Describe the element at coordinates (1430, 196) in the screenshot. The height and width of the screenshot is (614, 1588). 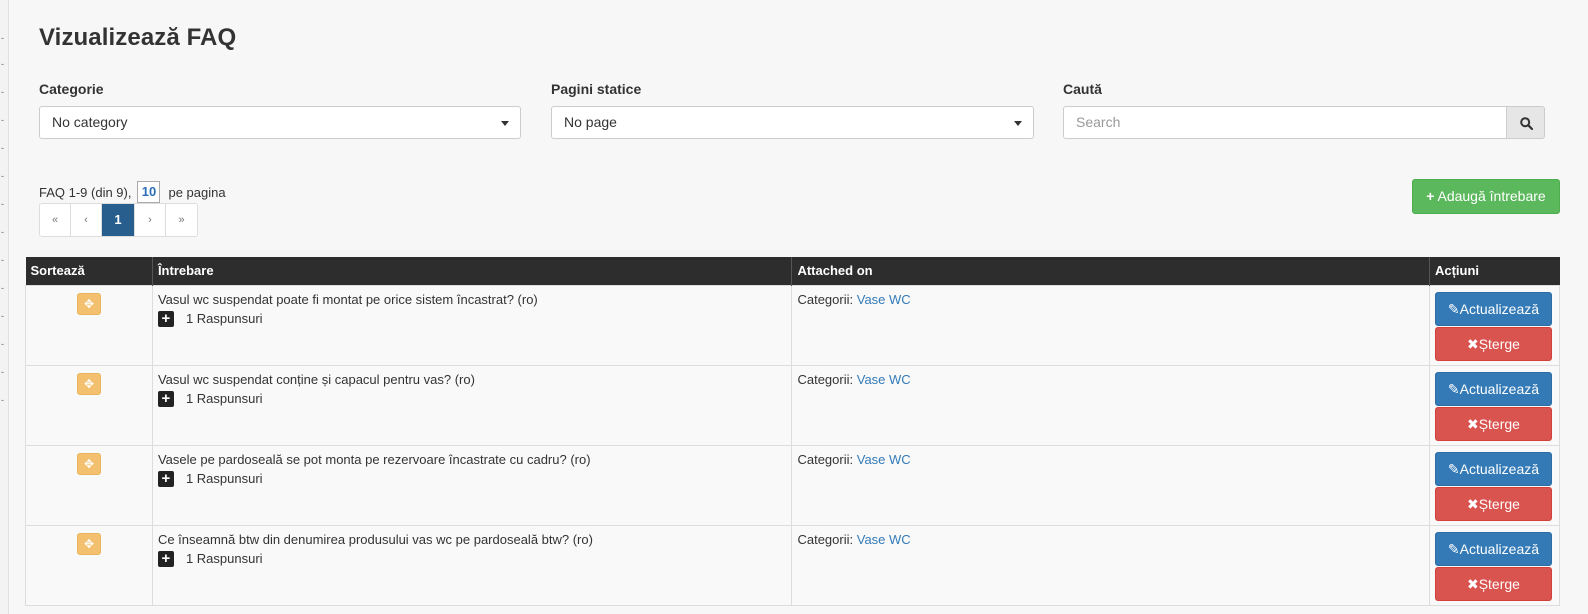
I see `plus-icon: +` at that location.